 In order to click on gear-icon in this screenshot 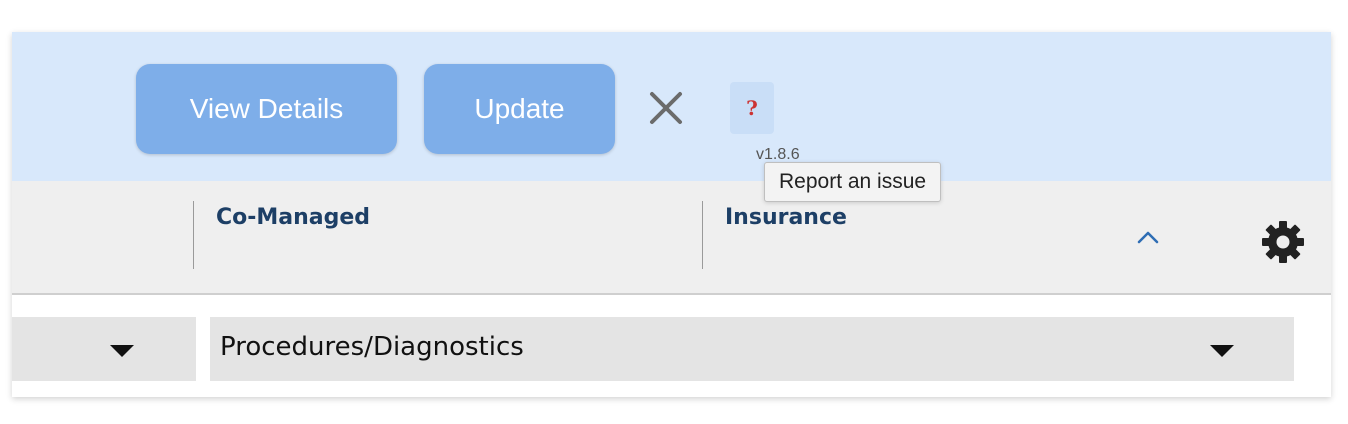, I will do `click(1283, 242)`.